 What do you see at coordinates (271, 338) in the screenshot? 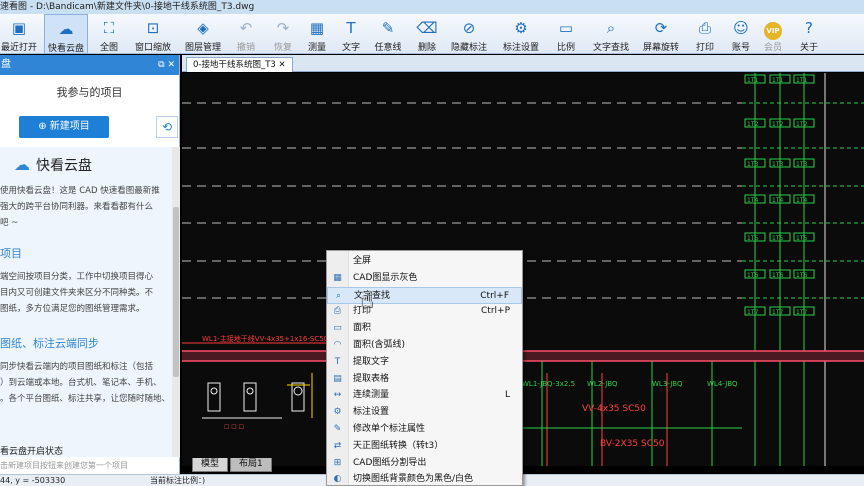
I see `red-note: WL1-主接地干线VV-4x35+1x16-SC50-FC` at bounding box center [271, 338].